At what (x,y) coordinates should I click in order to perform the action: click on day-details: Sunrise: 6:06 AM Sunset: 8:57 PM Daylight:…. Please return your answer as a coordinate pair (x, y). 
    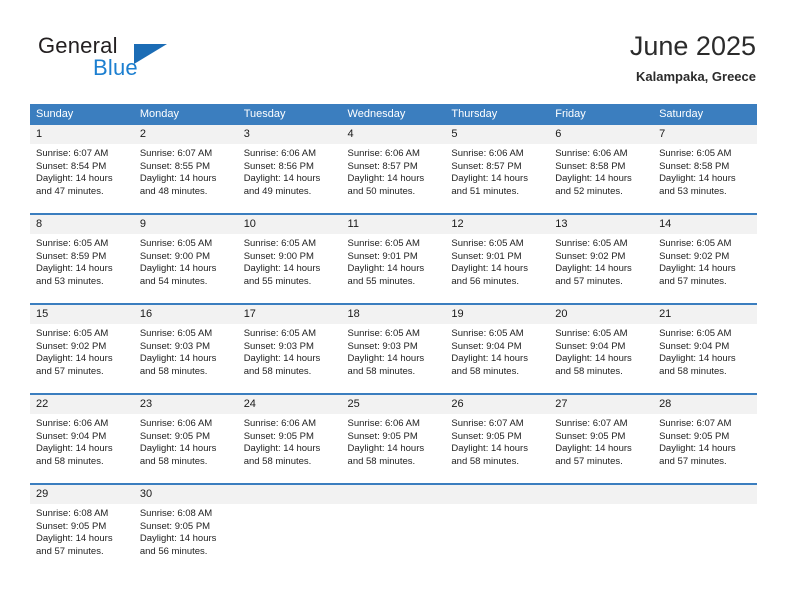
    Looking at the image, I should click on (394, 171).